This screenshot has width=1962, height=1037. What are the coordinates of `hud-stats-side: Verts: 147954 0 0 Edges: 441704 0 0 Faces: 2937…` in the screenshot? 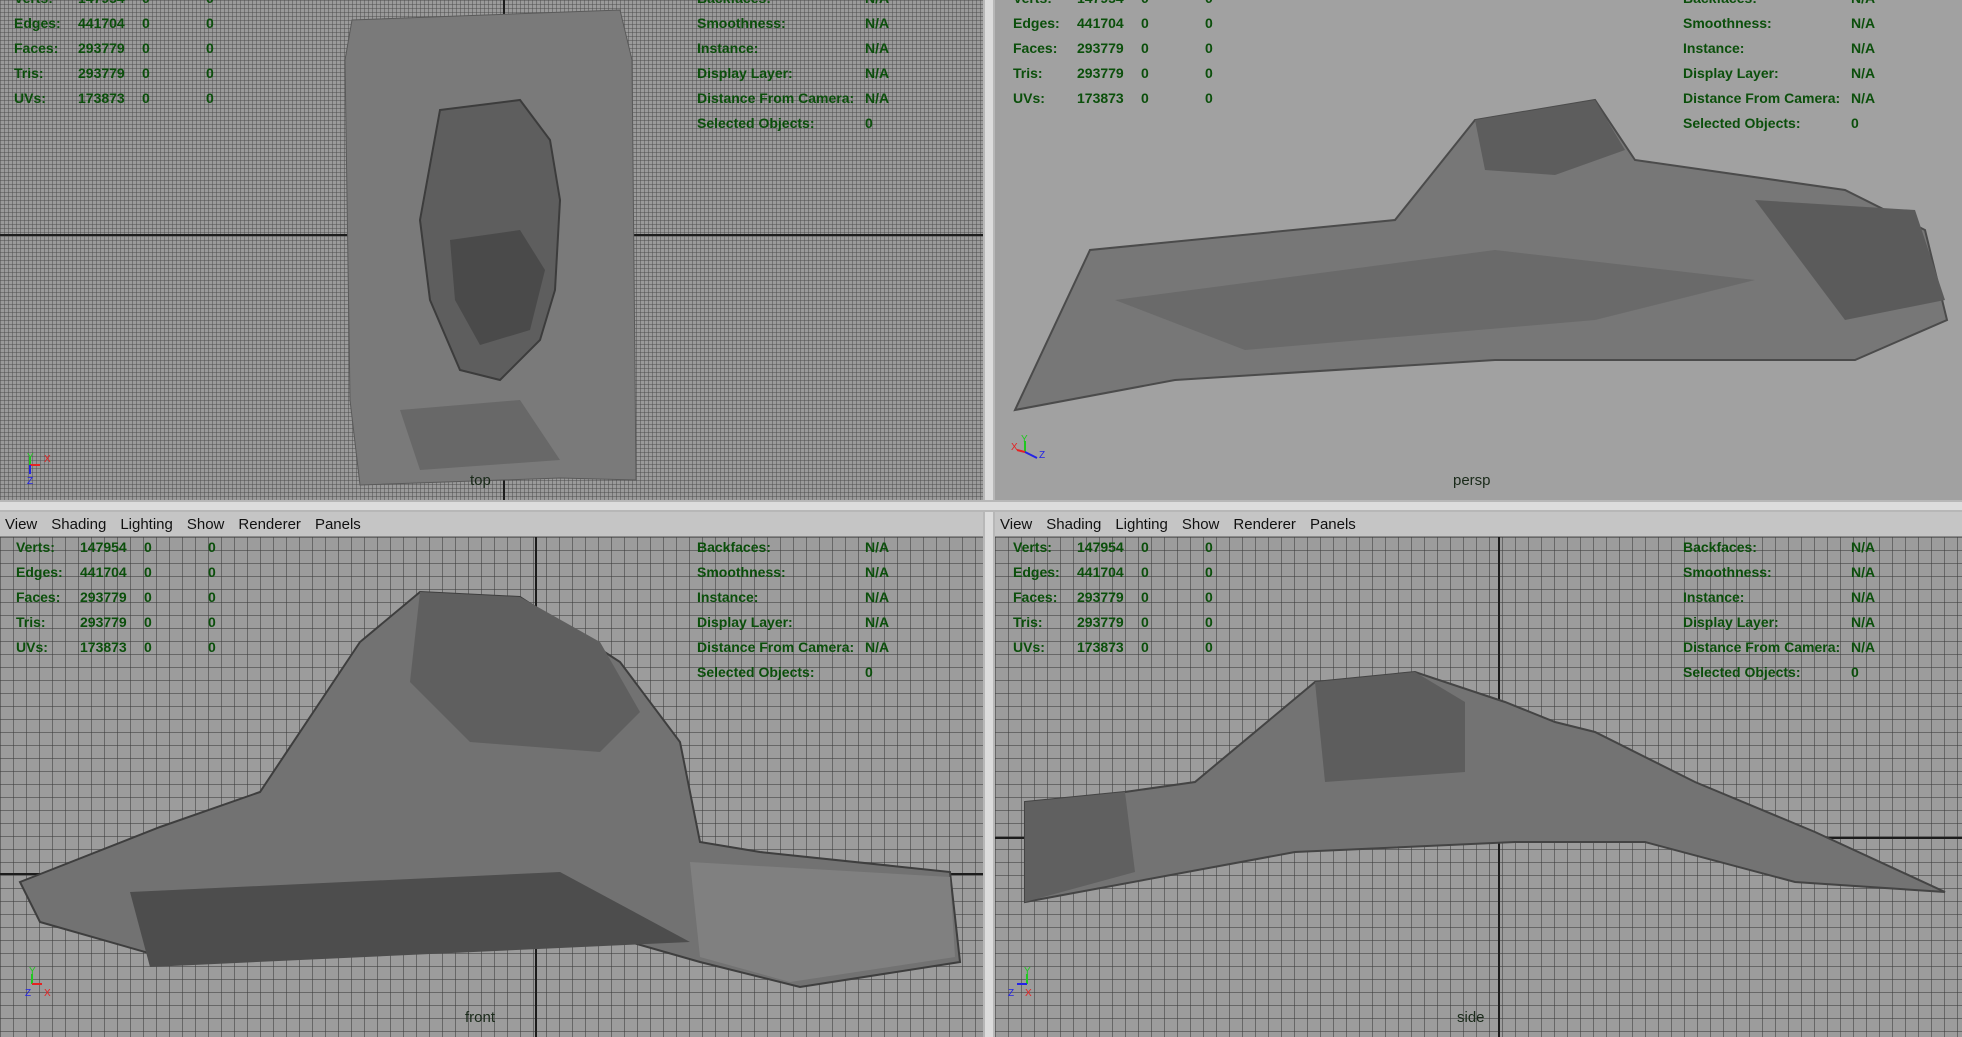 It's located at (1113, 597).